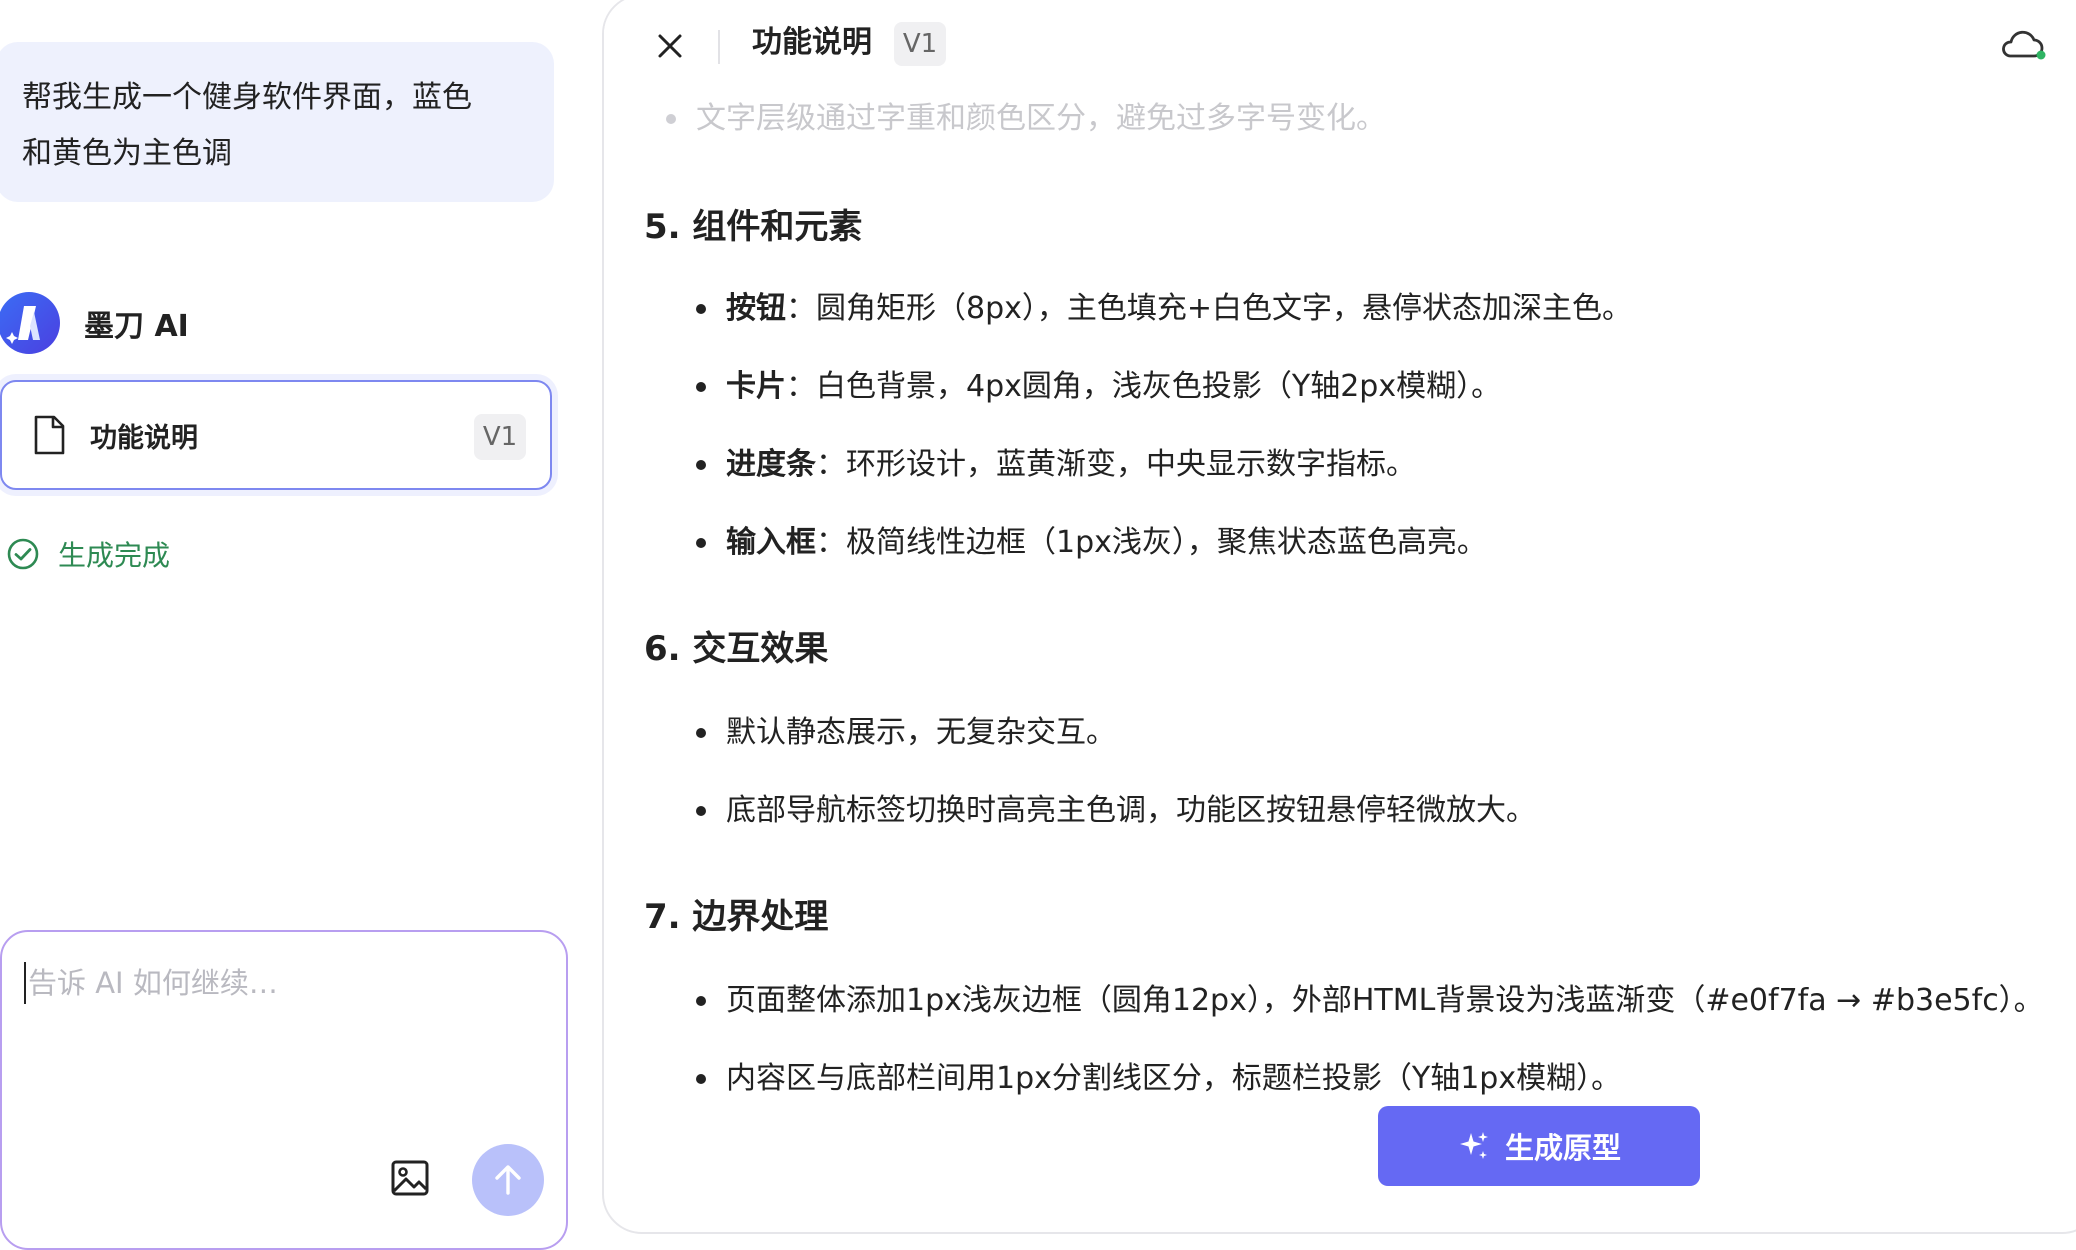  I want to click on status-text: 生成完成, so click(114, 555).